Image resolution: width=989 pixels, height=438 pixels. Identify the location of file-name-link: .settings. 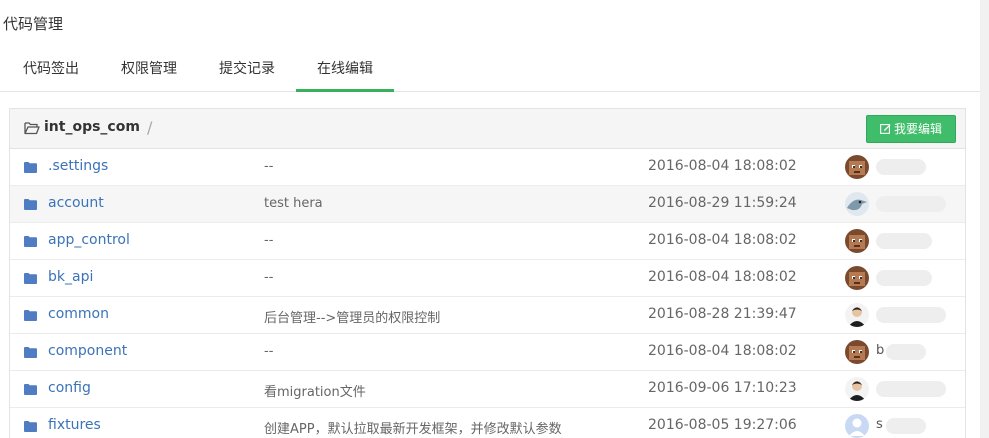
(78, 166).